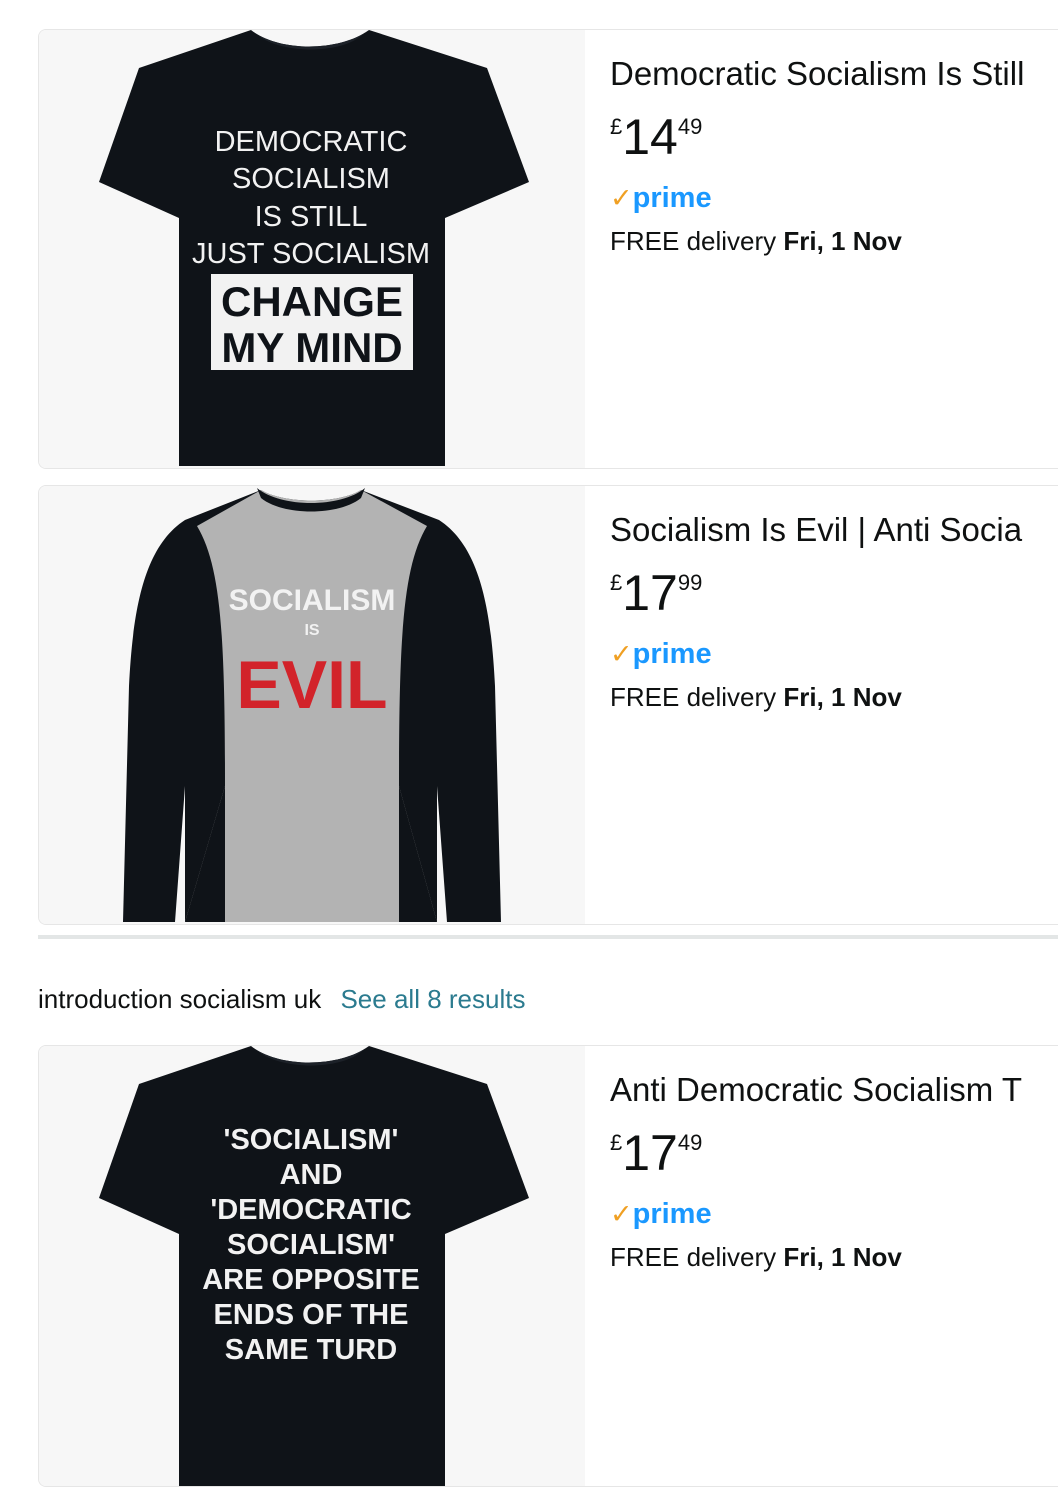 The height and width of the screenshot is (1487, 1058). What do you see at coordinates (310, 1210) in the screenshot?
I see `shirt-line: 'DEMOCRATIC` at bounding box center [310, 1210].